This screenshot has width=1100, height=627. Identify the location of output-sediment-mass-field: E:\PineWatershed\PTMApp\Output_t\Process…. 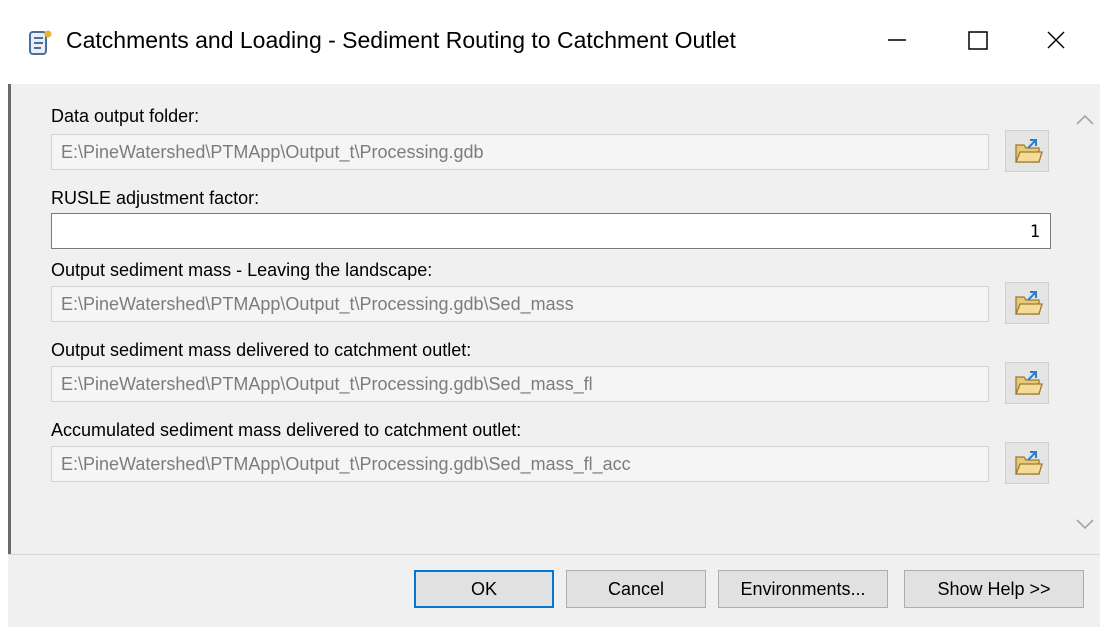
(520, 304).